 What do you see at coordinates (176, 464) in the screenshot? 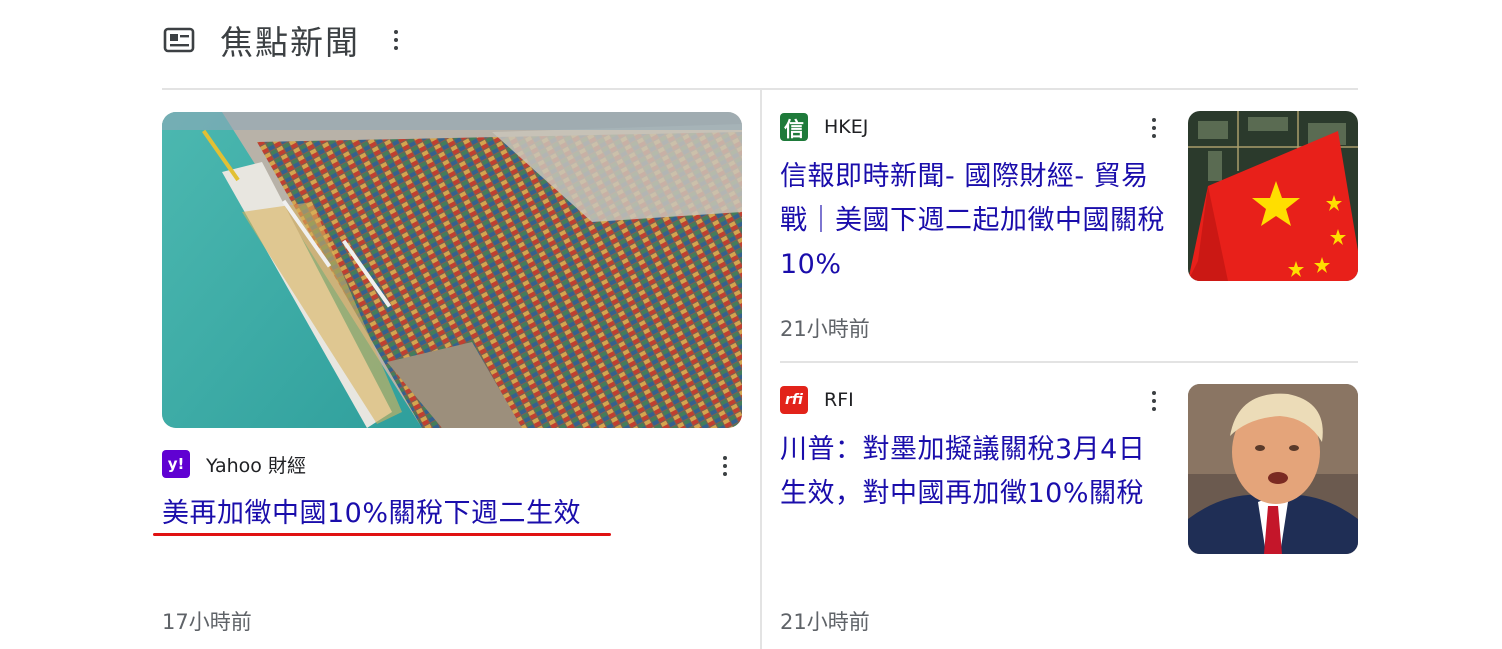
I see `yahoo-logo-icon: y!` at bounding box center [176, 464].